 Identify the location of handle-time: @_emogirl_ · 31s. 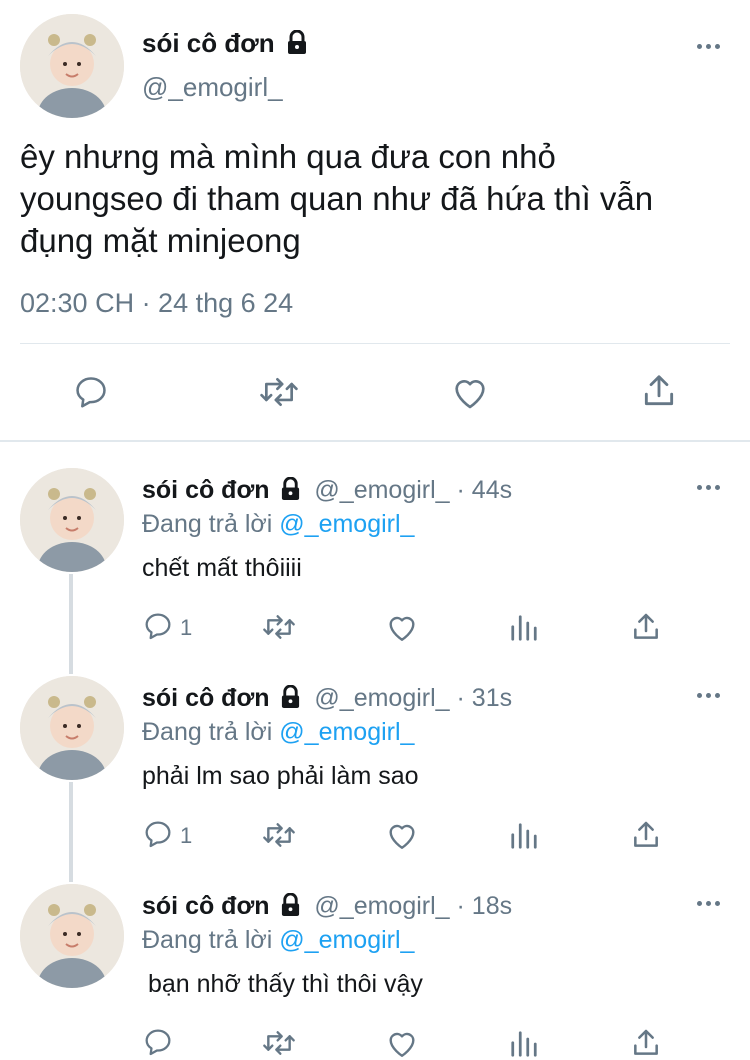
(413, 698).